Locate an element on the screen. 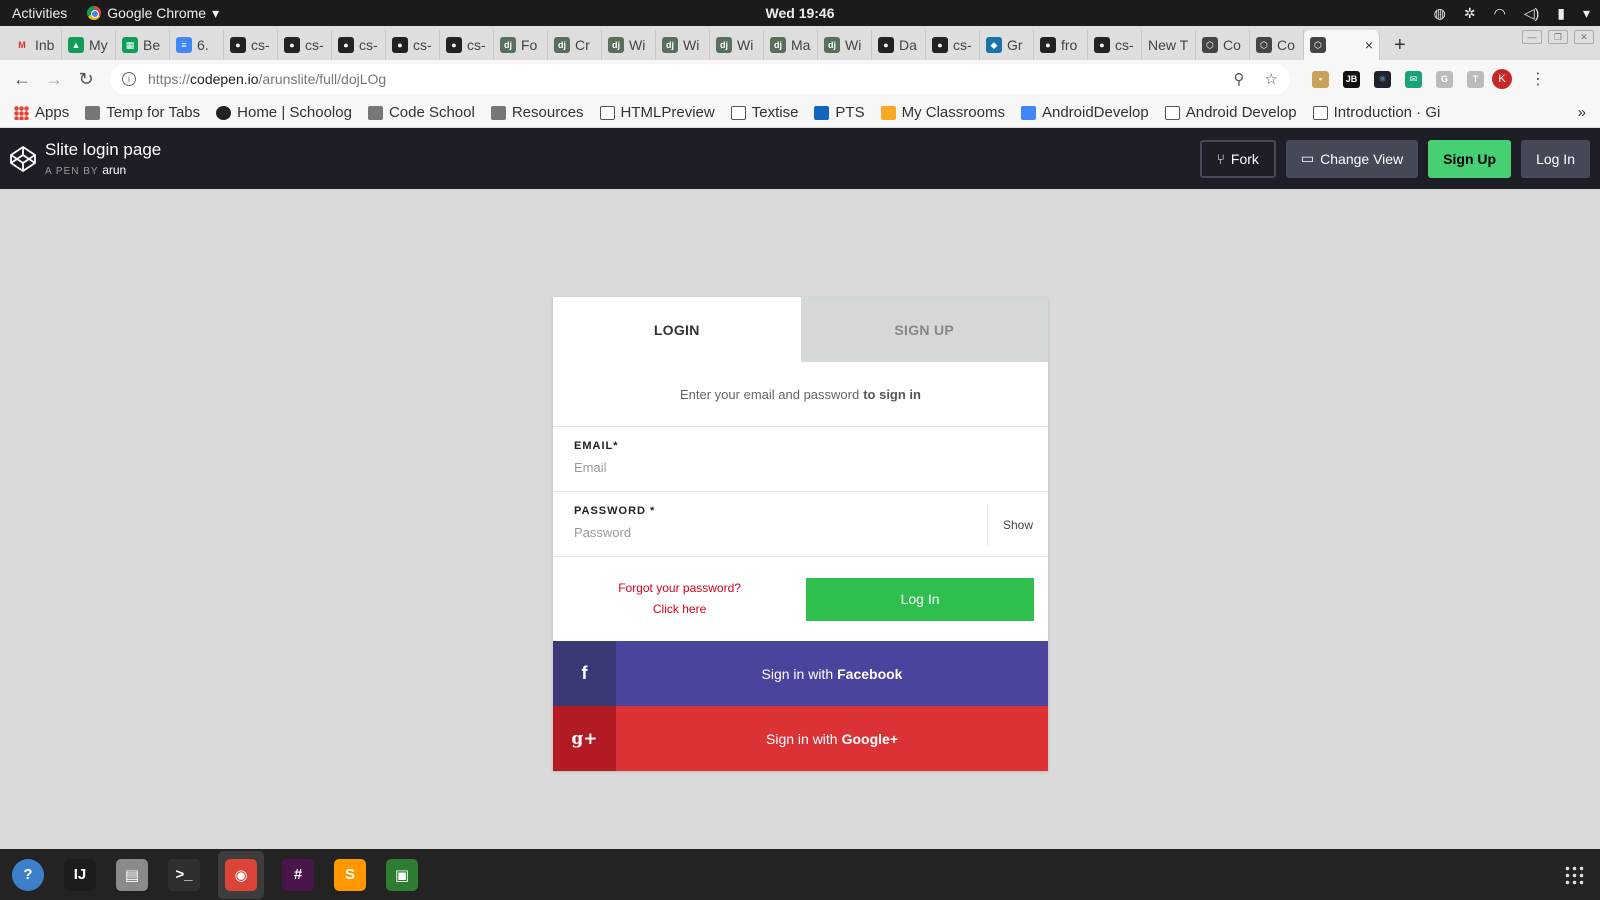 Image resolution: width=1600 pixels, height=900 pixels. new-tab-button: + is located at coordinates (1400, 45).